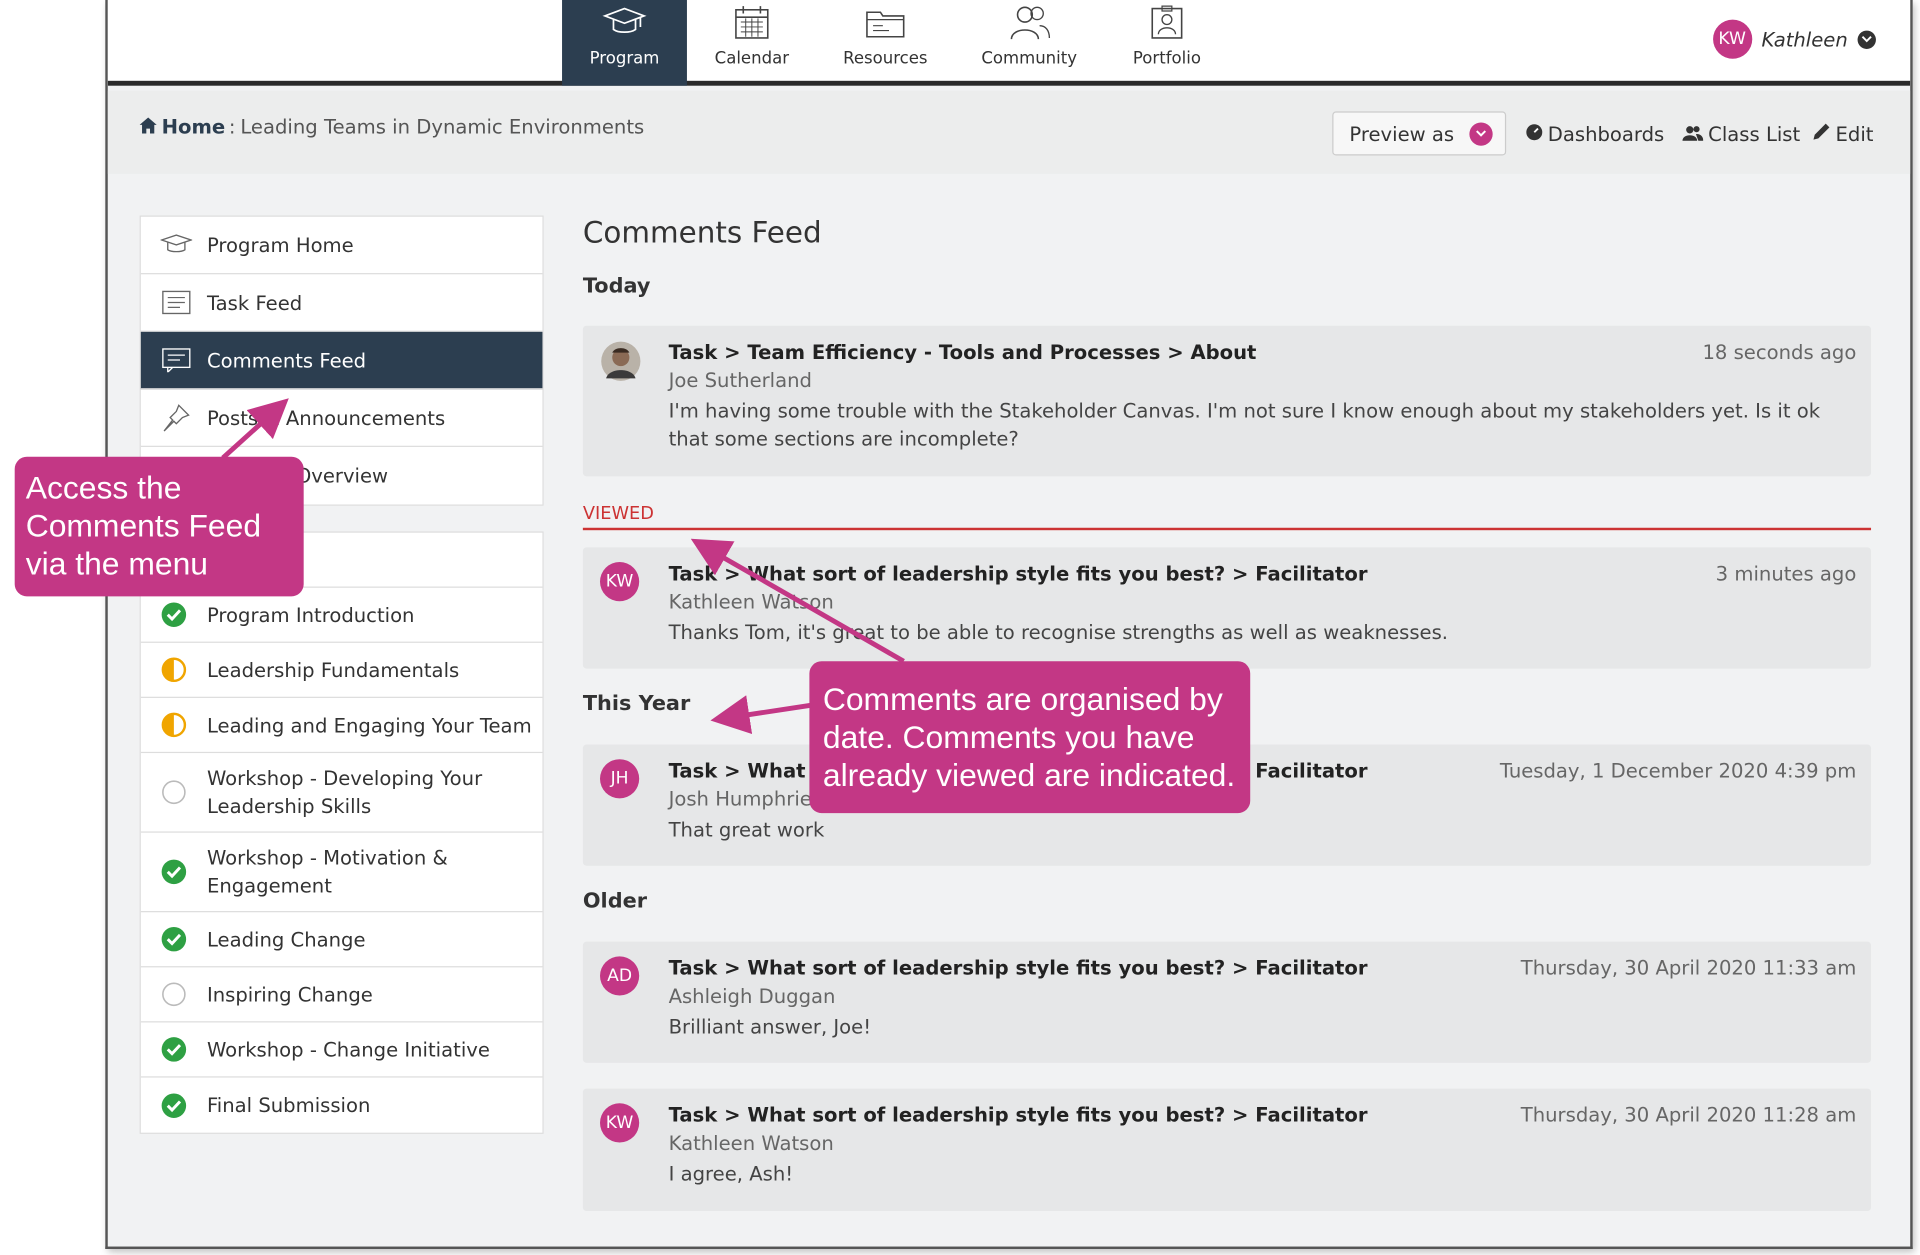 Image resolution: width=1920 pixels, height=1255 pixels. What do you see at coordinates (341, 1050) in the screenshot?
I see `program-item: Workshop - Change Initiative` at bounding box center [341, 1050].